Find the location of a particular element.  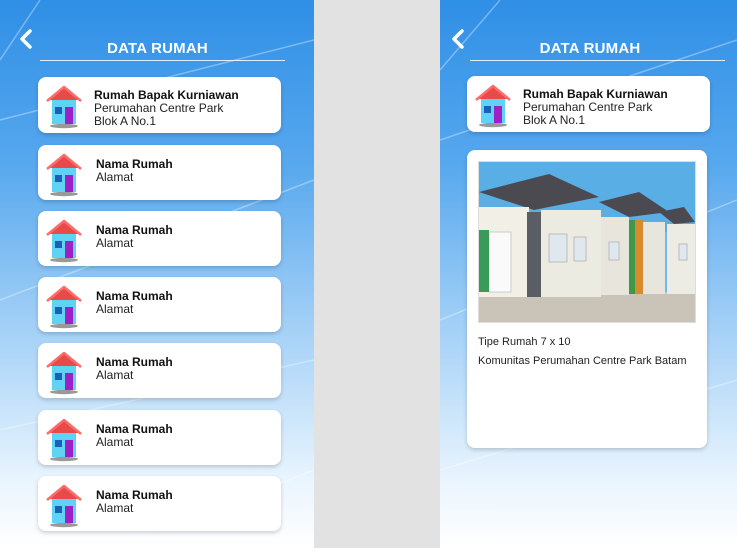

community-text: Komunitas Perumahan Centre Park Batam is located at coordinates (582, 361).